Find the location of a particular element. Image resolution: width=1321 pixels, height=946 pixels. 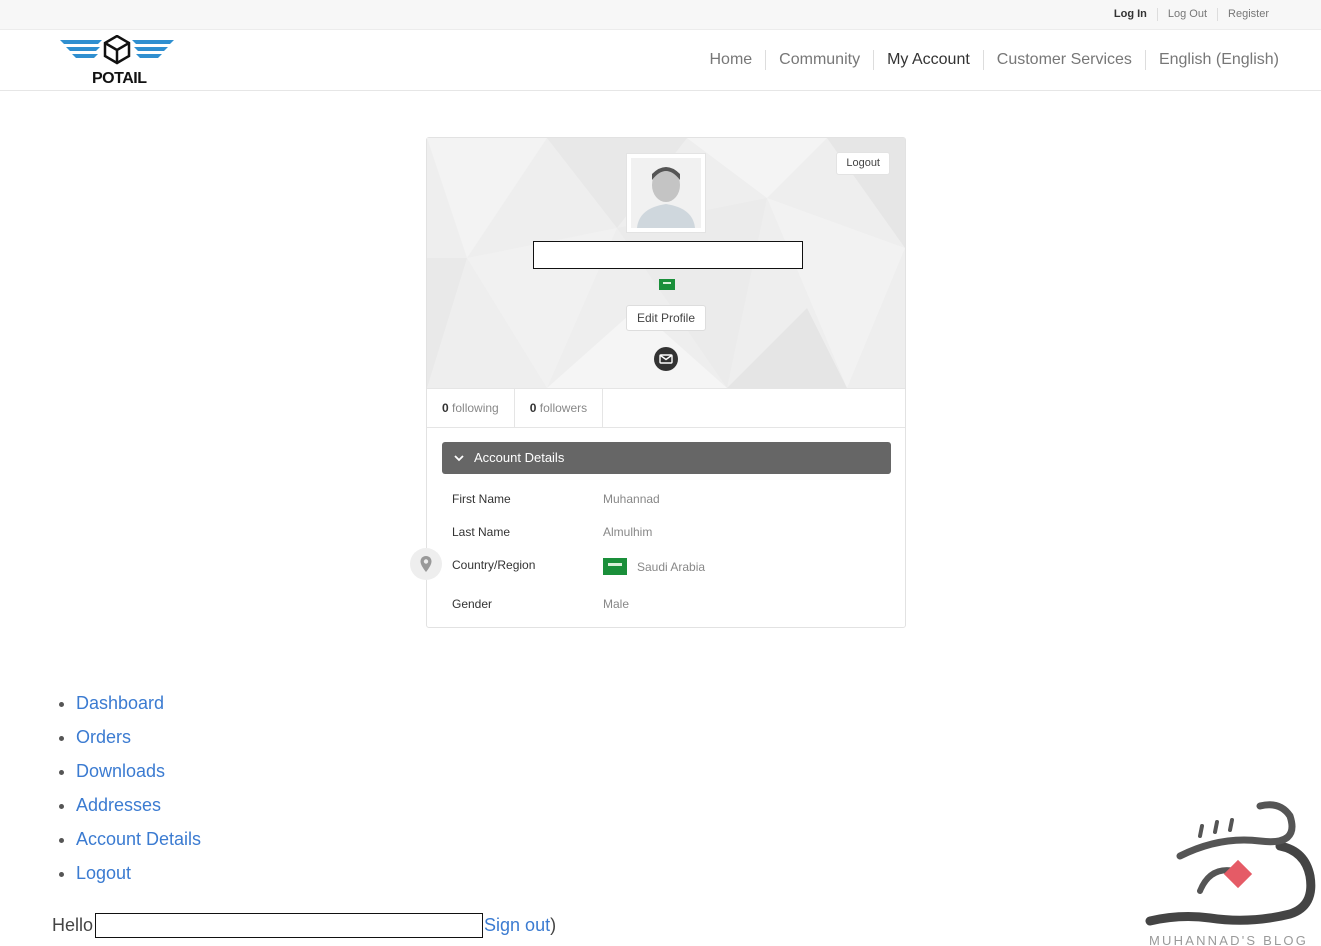

menu-dashboard-link: Dashboard is located at coordinates (120, 703).